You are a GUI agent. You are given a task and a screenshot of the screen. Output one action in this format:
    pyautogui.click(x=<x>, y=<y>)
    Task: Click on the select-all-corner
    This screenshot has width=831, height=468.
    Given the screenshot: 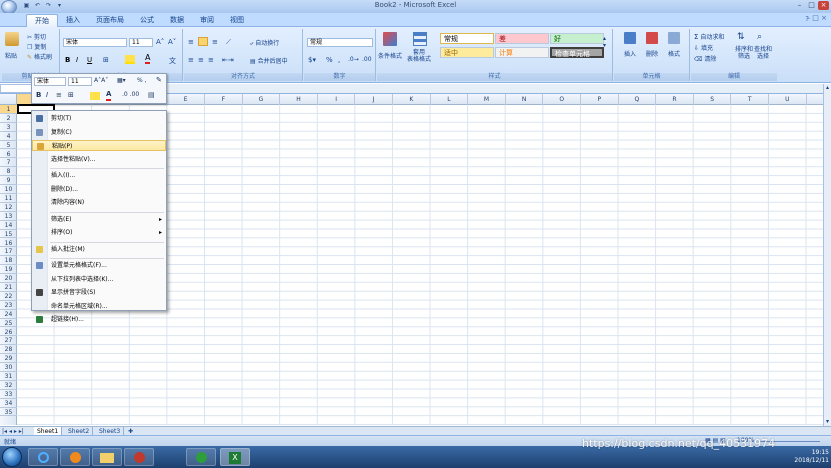 What is the action you would take?
    pyautogui.click(x=8, y=99)
    